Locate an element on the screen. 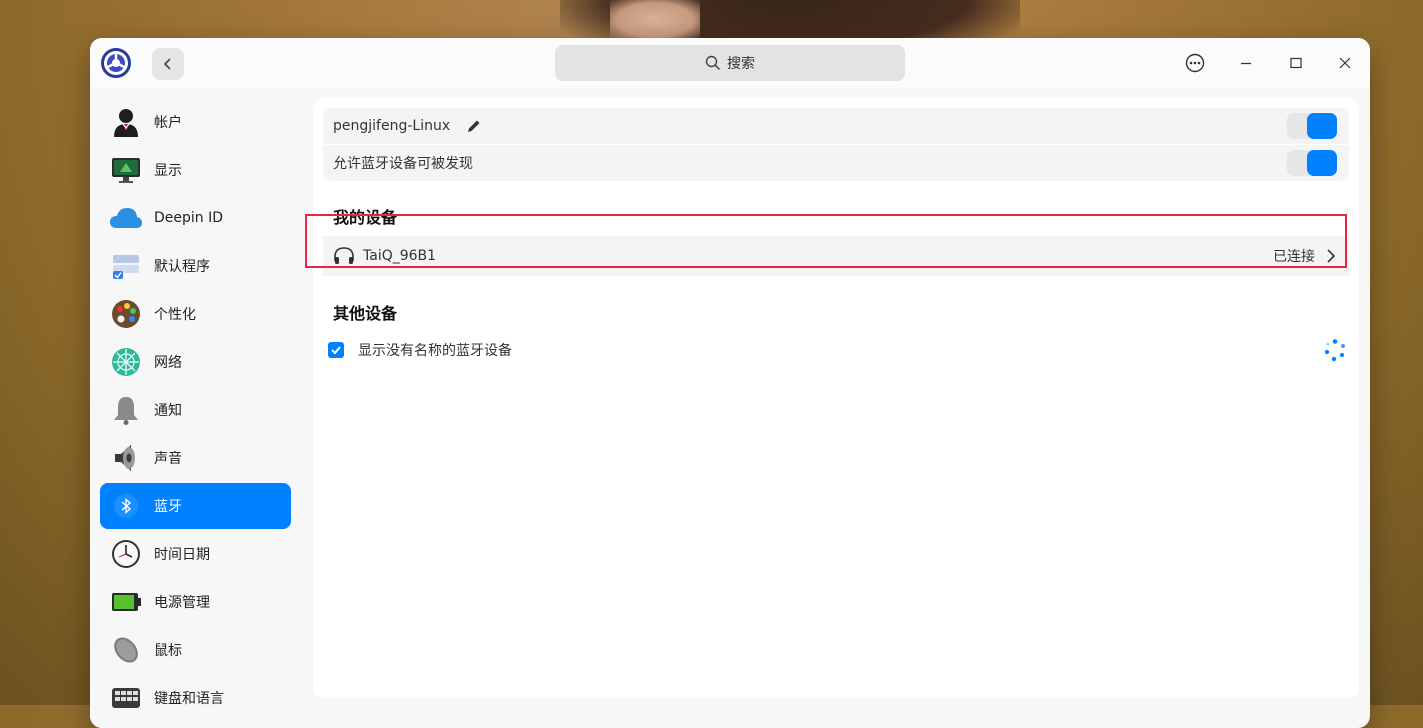 This screenshot has height=728, width=1423. cloud-icon is located at coordinates (126, 218).